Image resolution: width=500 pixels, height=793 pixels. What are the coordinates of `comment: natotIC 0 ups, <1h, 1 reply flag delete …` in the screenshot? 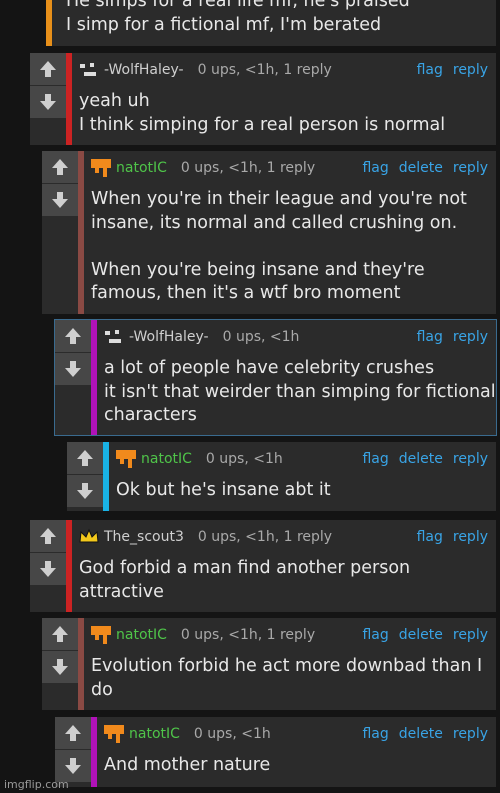 It's located at (269, 664).